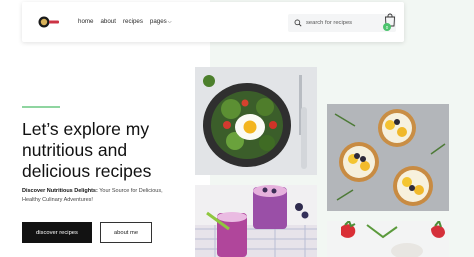  What do you see at coordinates (126, 232) in the screenshot?
I see `about-me-button: about me` at bounding box center [126, 232].